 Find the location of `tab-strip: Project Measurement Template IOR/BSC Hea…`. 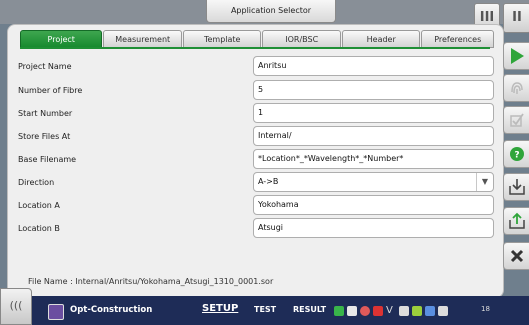

tab-strip: Project Measurement Template IOR/BSC Hea… is located at coordinates (257, 39).